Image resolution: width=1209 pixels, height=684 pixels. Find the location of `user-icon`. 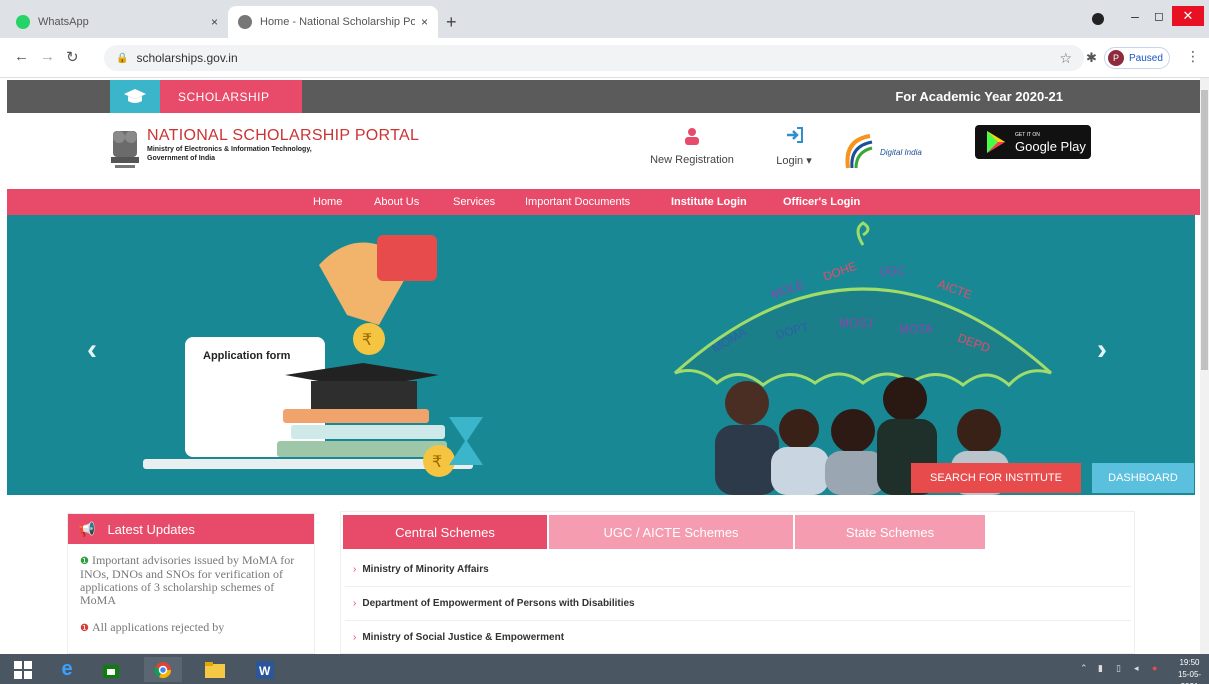

user-icon is located at coordinates (692, 136).